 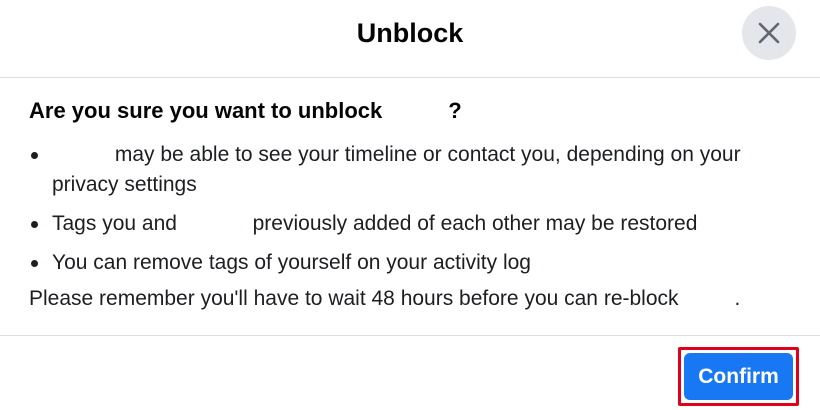 I want to click on list-item-text-before: Tags you and, so click(x=114, y=223).